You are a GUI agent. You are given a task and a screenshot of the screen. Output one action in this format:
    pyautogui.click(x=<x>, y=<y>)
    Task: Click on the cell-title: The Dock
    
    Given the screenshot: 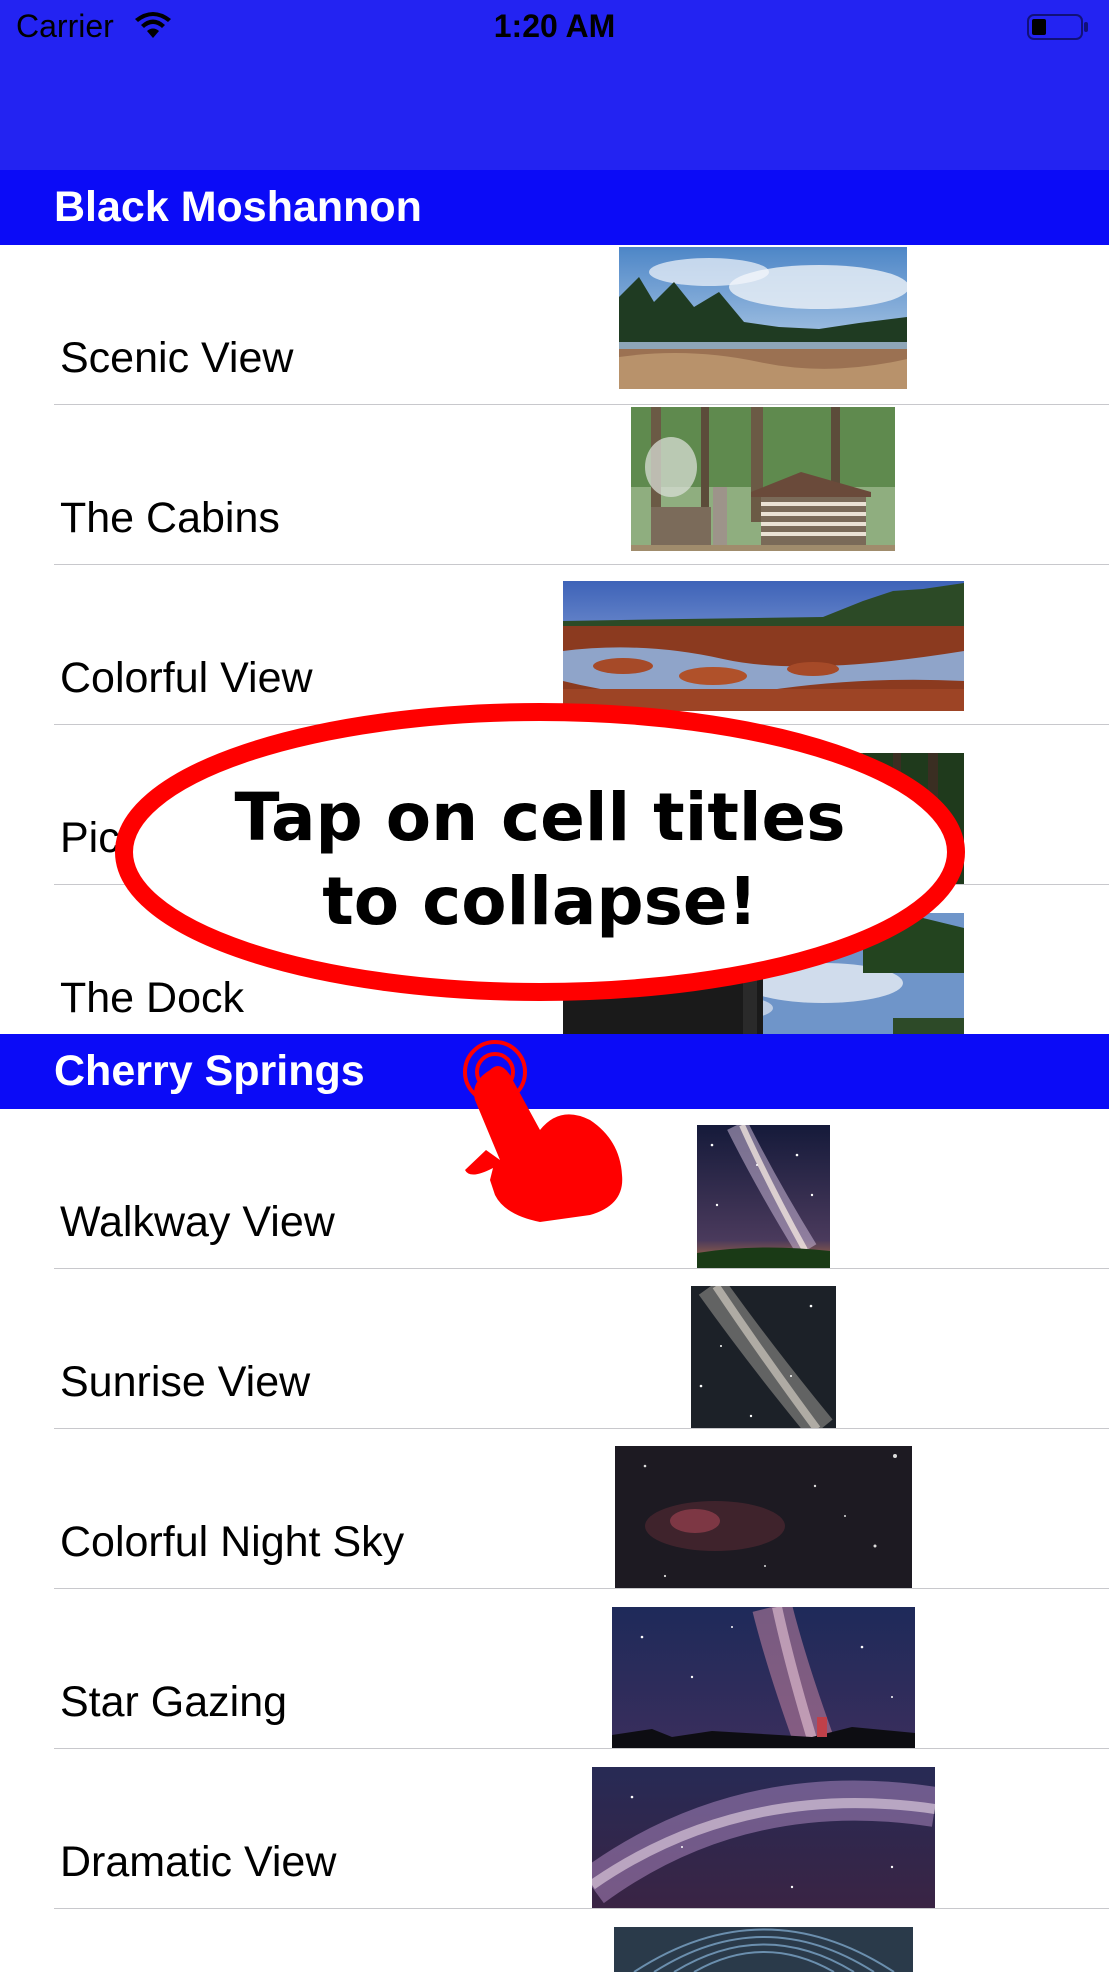 What is the action you would take?
    pyautogui.click(x=152, y=998)
    